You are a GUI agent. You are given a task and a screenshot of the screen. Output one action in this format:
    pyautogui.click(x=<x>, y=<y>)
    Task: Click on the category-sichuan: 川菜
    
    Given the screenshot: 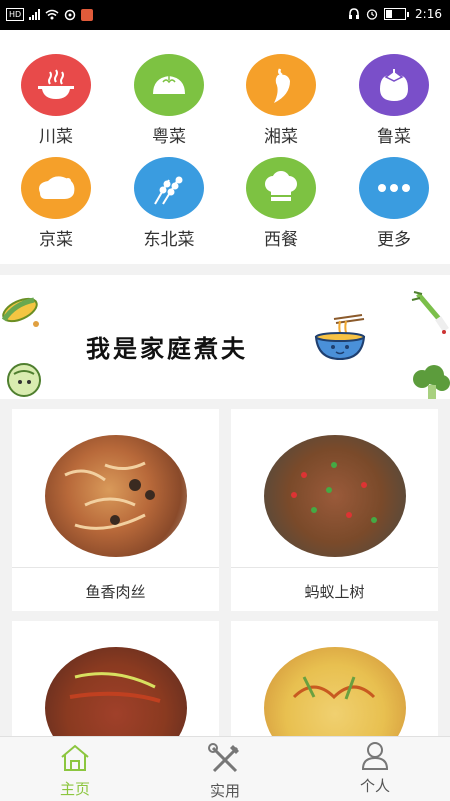 What is the action you would take?
    pyautogui.click(x=56, y=100)
    